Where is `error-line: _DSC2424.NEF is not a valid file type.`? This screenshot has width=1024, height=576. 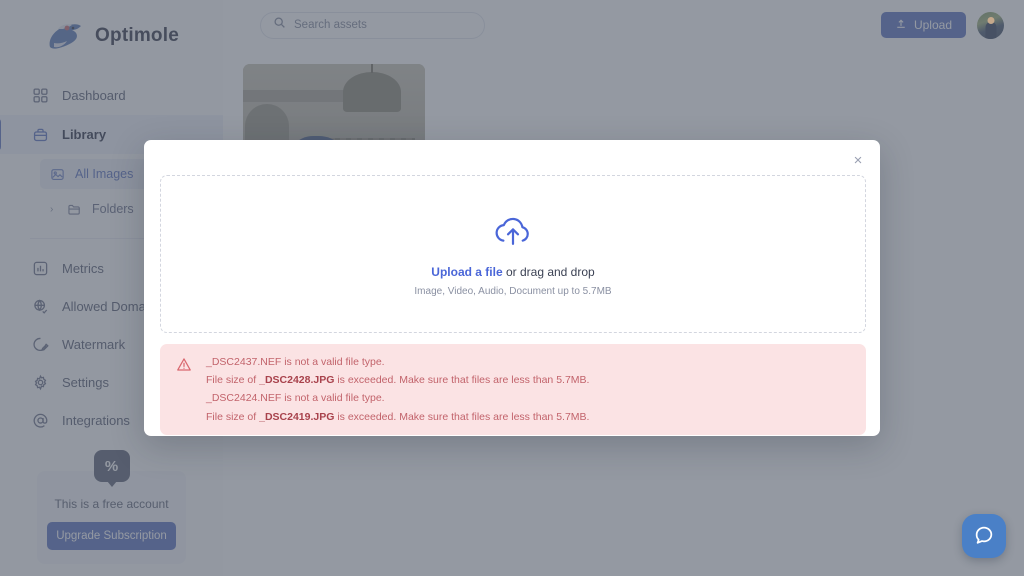 error-line: _DSC2424.NEF is not a valid file type. is located at coordinates (397, 398).